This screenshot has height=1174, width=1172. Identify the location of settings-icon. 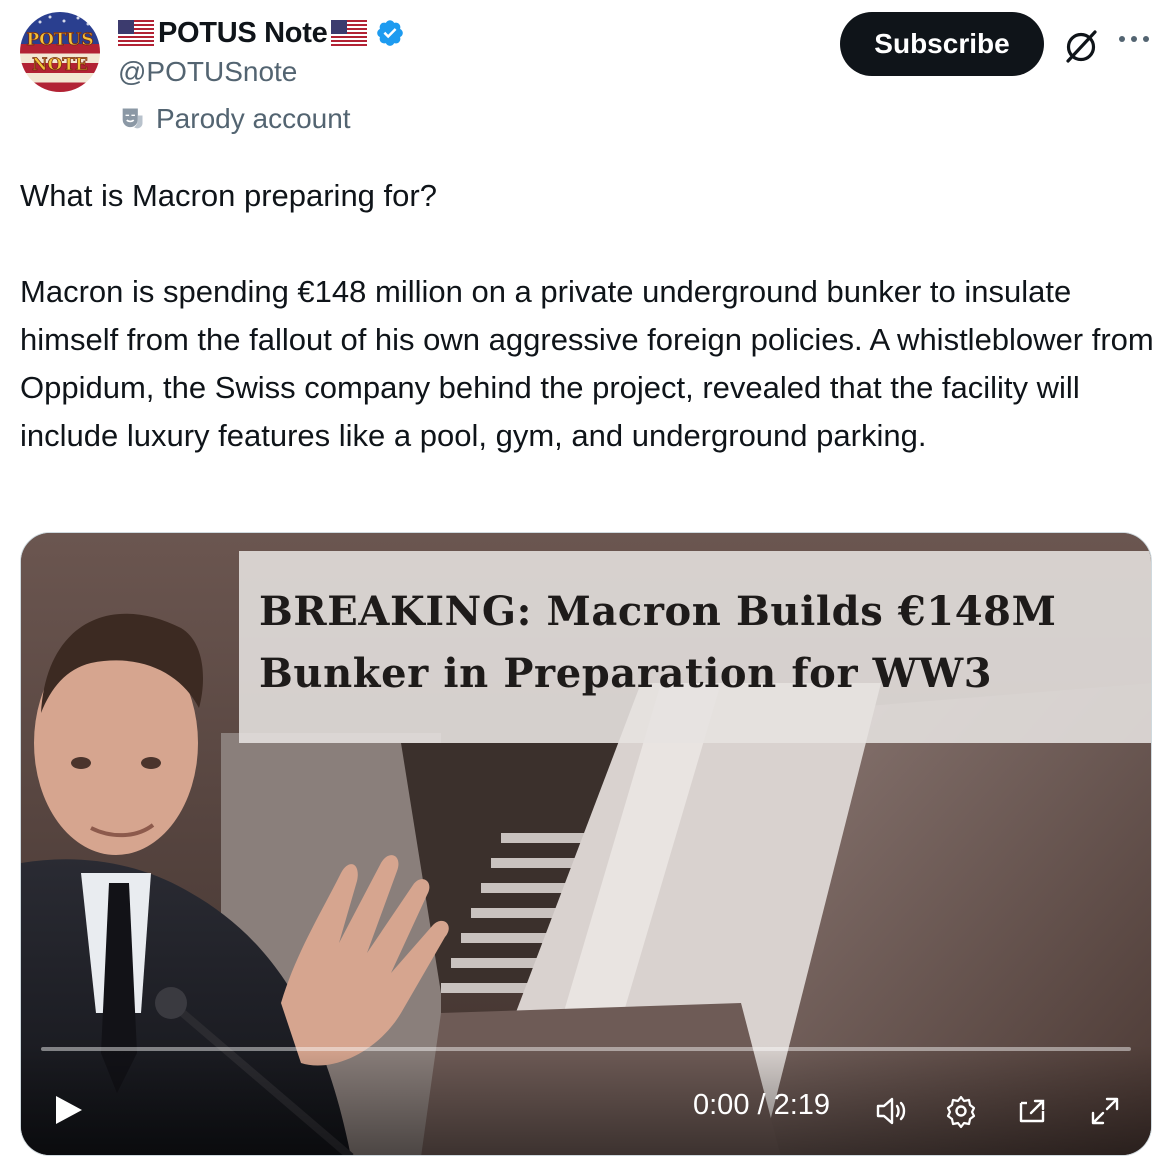
(961, 1111).